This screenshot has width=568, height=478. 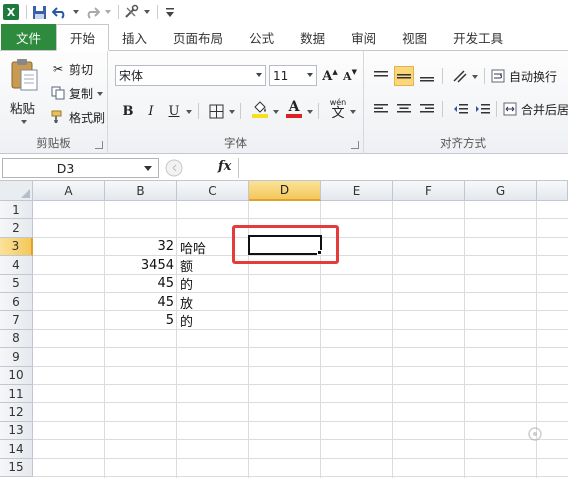 What do you see at coordinates (350, 76) in the screenshot?
I see `shrink-font-button: A ▼` at bounding box center [350, 76].